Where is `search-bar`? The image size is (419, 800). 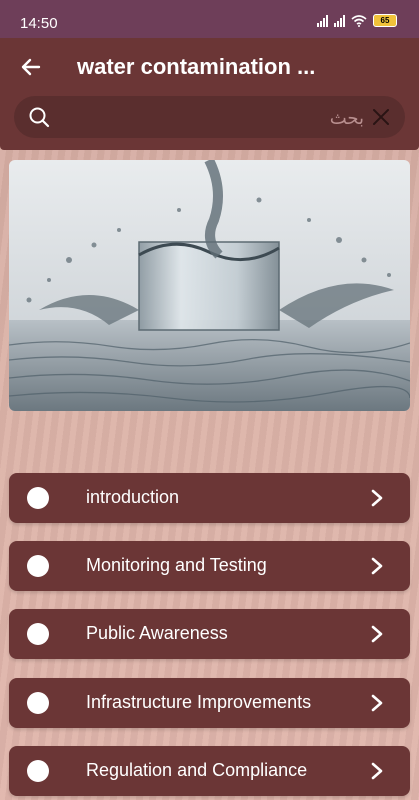
search-bar is located at coordinates (209, 117).